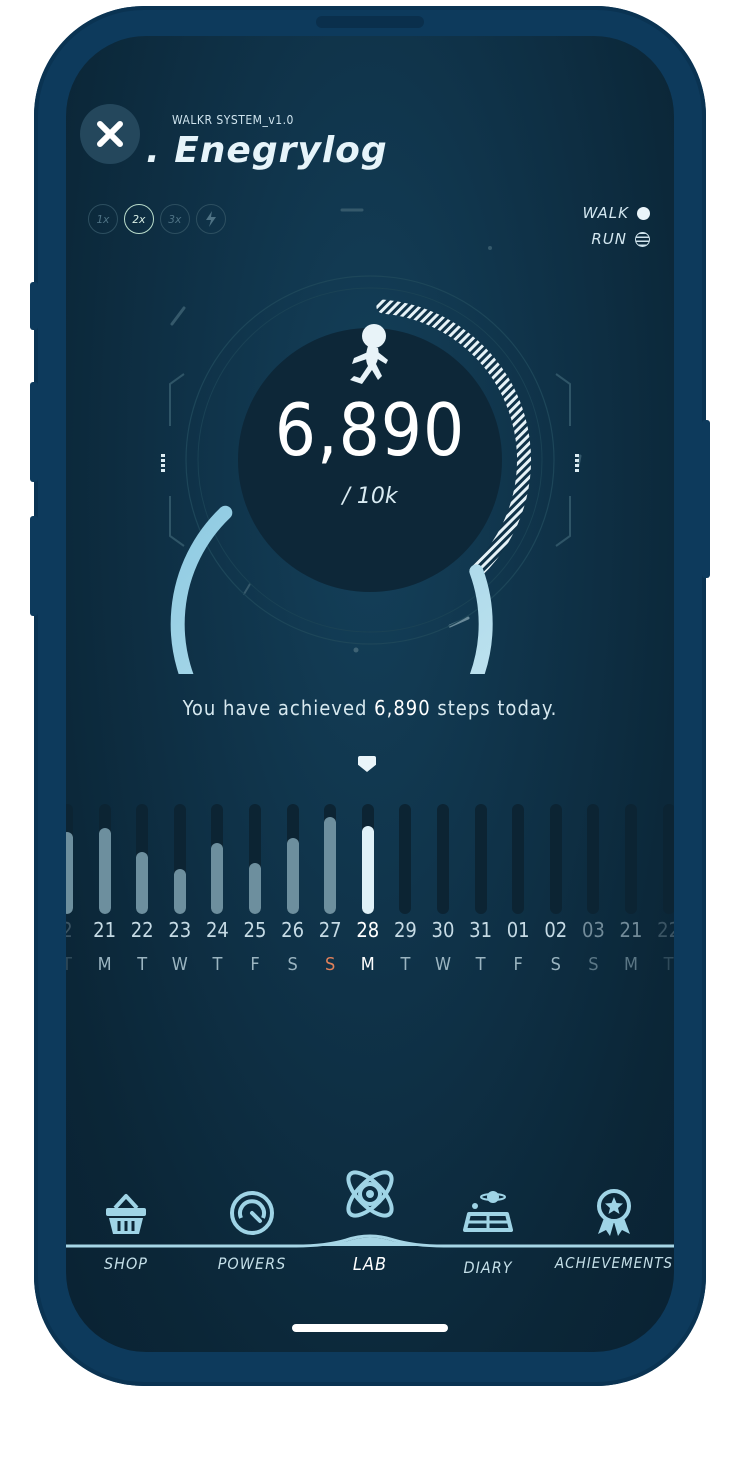  Describe the element at coordinates (34, 432) in the screenshot. I see `side-button-volume-up` at that location.